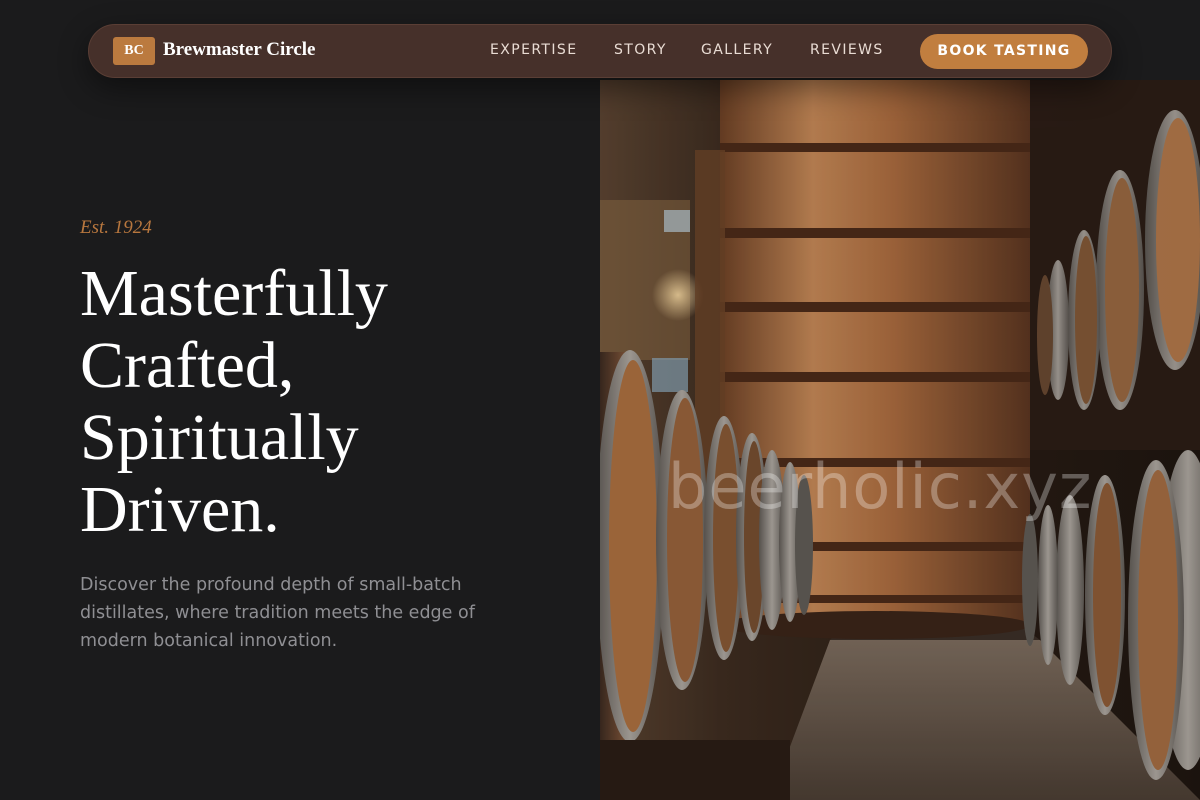 This screenshot has height=800, width=1200. What do you see at coordinates (533, 50) in the screenshot?
I see `nav-link-expertise: EXPERTISE` at bounding box center [533, 50].